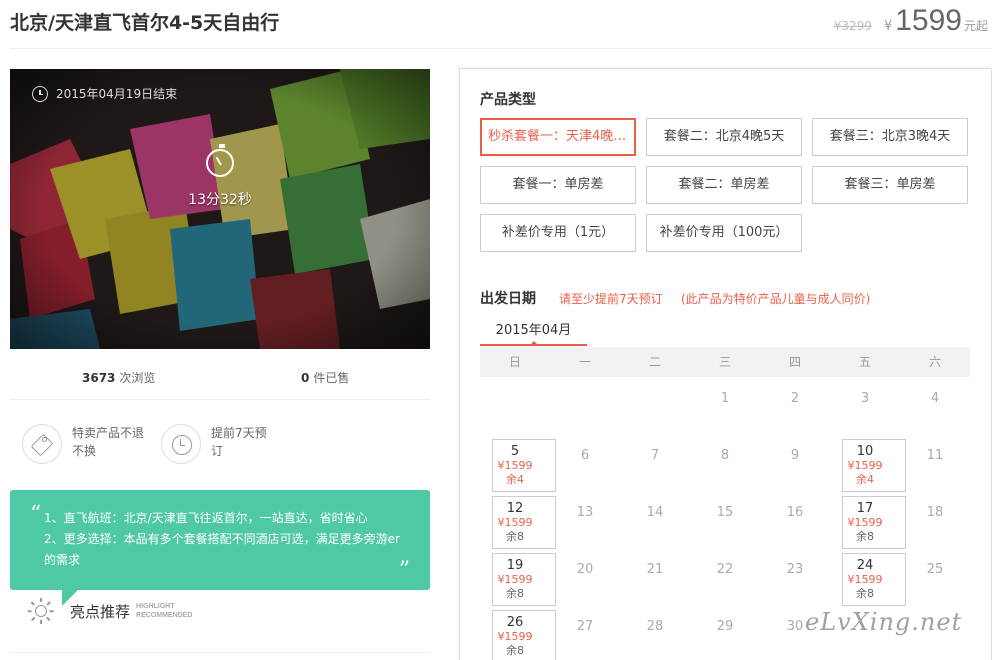  I want to click on views-count: 3673, so click(99, 378).